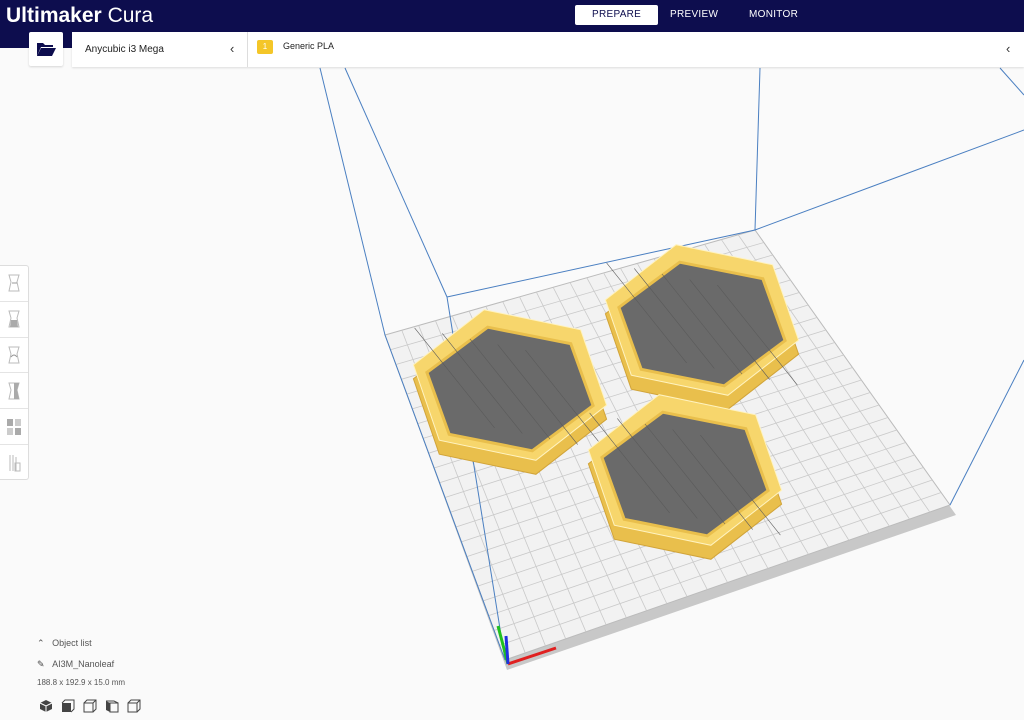 Image resolution: width=1024 pixels, height=720 pixels. I want to click on printer-selector: Anycubic i3 Mega, so click(124, 49).